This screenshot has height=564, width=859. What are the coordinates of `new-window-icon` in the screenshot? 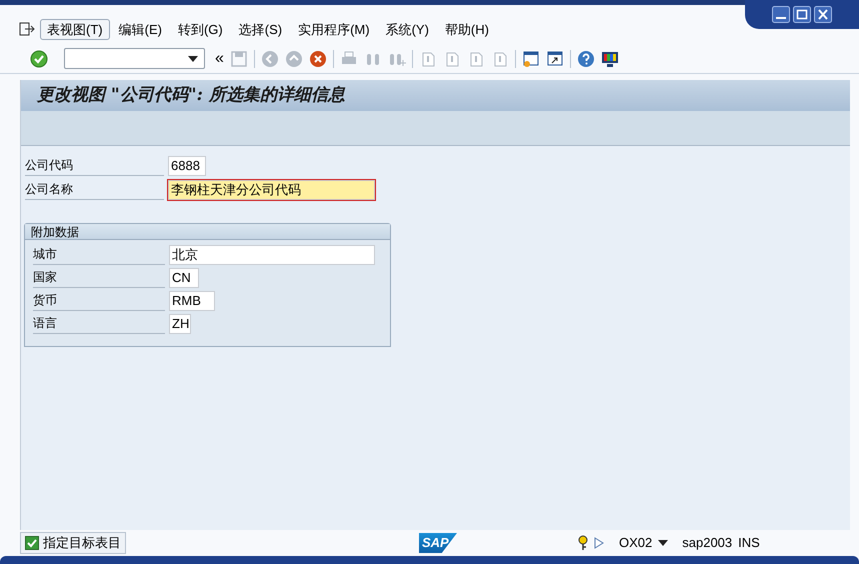 It's located at (531, 59).